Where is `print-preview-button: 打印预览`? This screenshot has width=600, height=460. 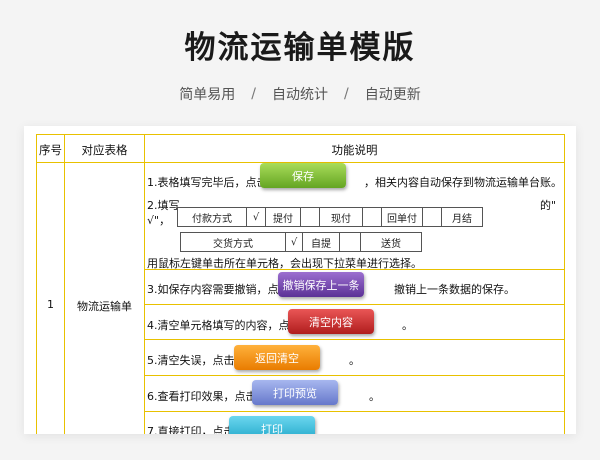
print-preview-button: 打印预览 is located at coordinates (295, 392).